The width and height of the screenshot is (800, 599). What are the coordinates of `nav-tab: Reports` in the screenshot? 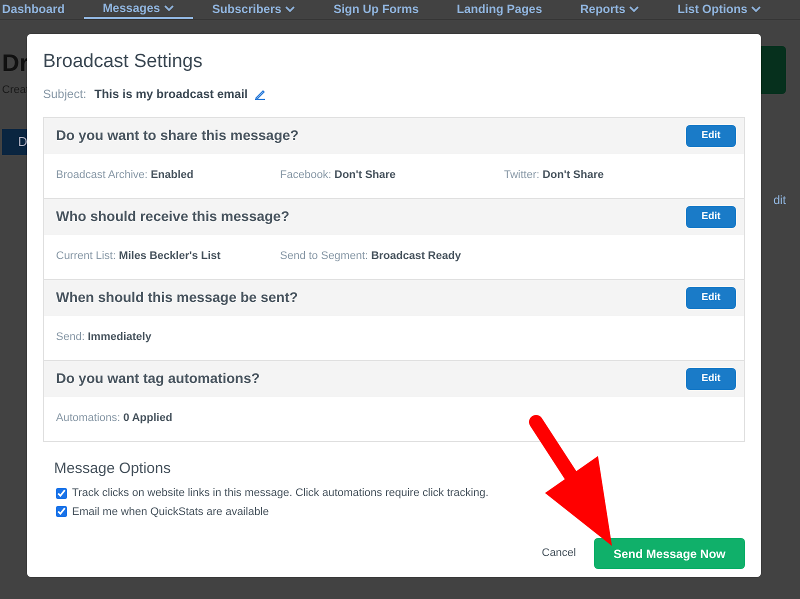 It's located at (609, 9).